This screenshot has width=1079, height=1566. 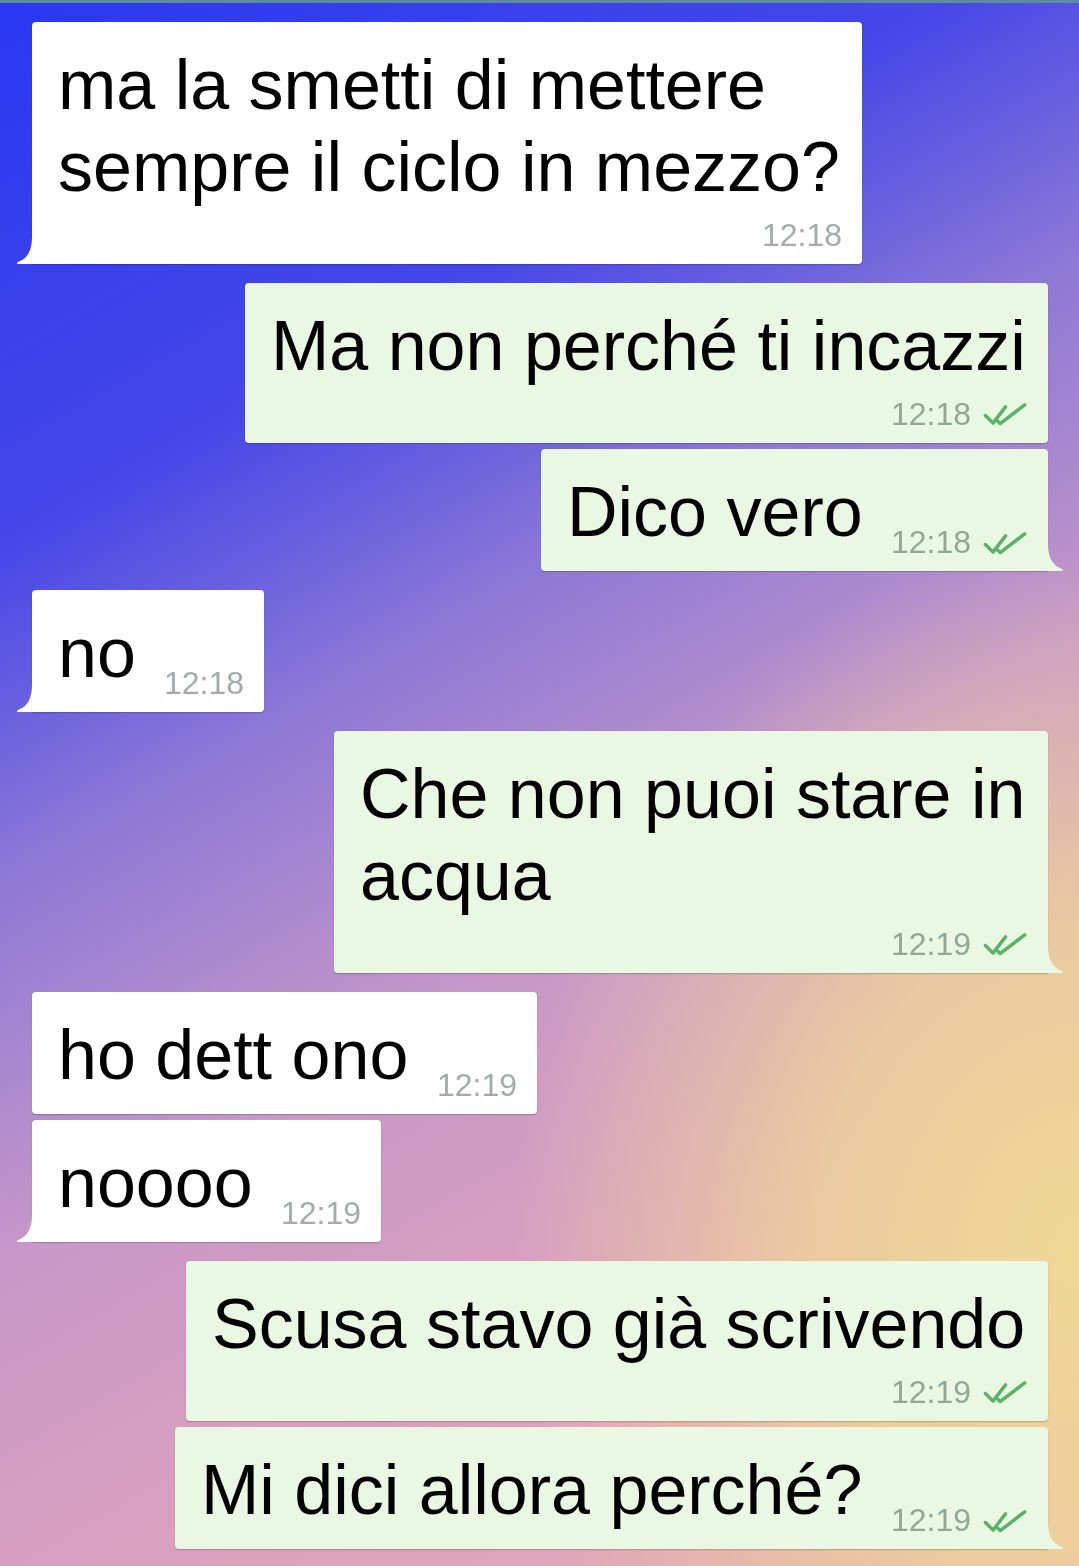 What do you see at coordinates (648, 346) in the screenshot?
I see `message-text: Ma non perché ti incazzi` at bounding box center [648, 346].